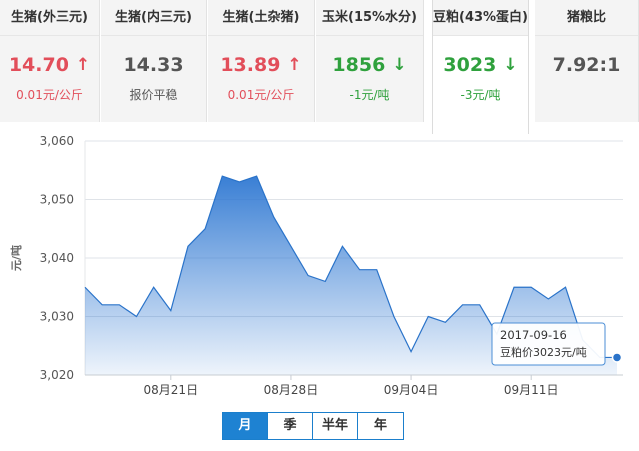 The image size is (639, 451). I want to click on period-selector: 月季半年年, so click(313, 426).